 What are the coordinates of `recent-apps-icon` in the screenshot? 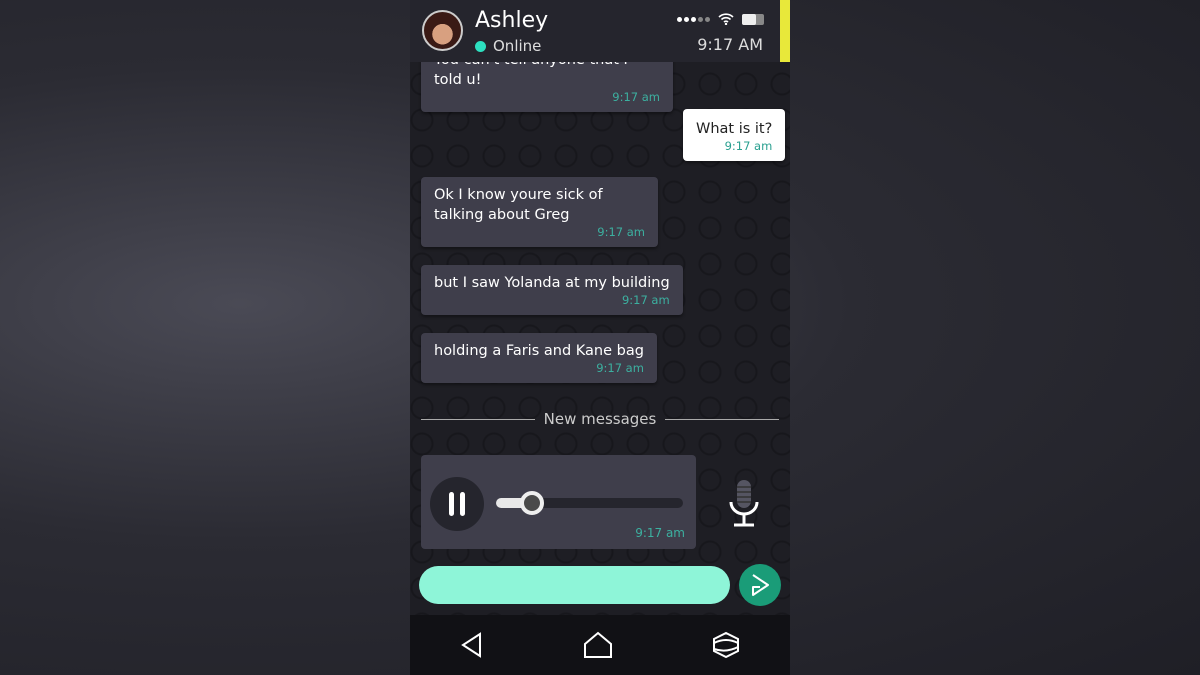 It's located at (726, 645).